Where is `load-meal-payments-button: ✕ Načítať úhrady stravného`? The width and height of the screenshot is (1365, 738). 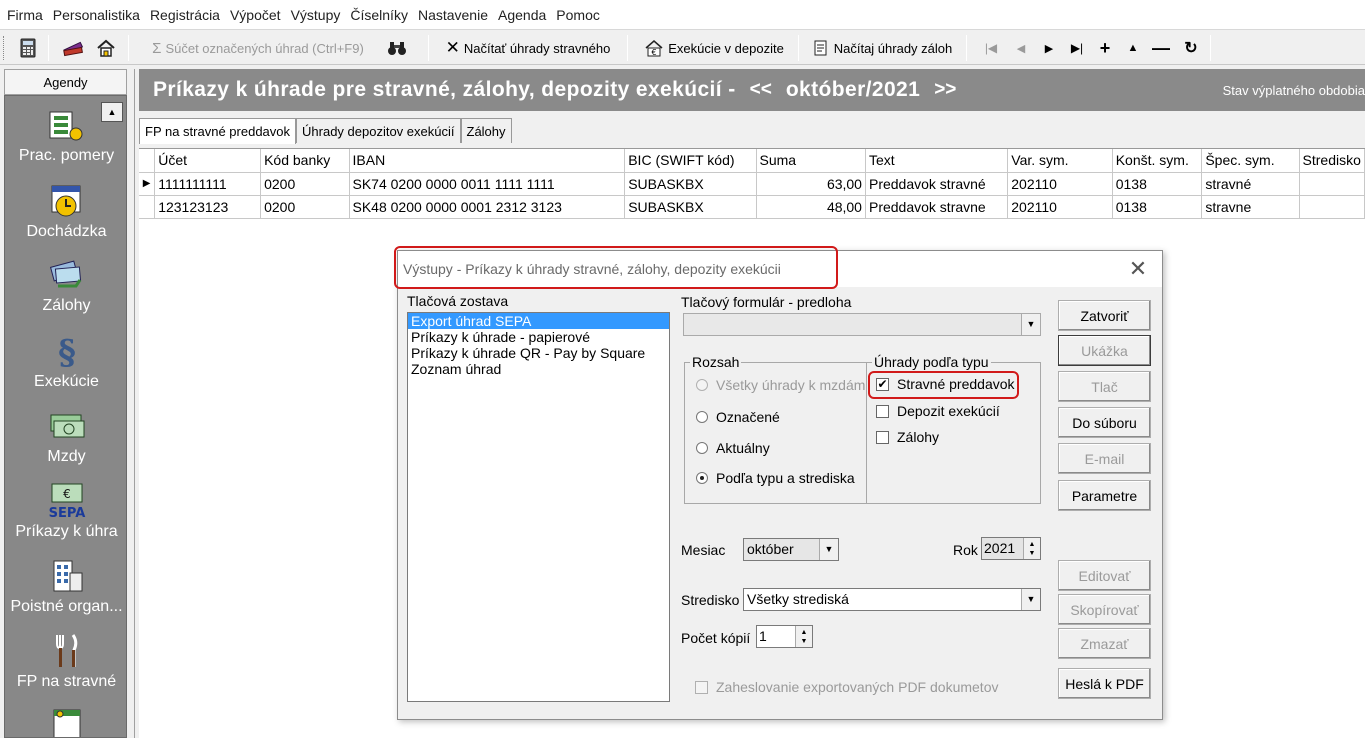
load-meal-payments-button: ✕ Načítať úhrady stravného is located at coordinates (528, 48).